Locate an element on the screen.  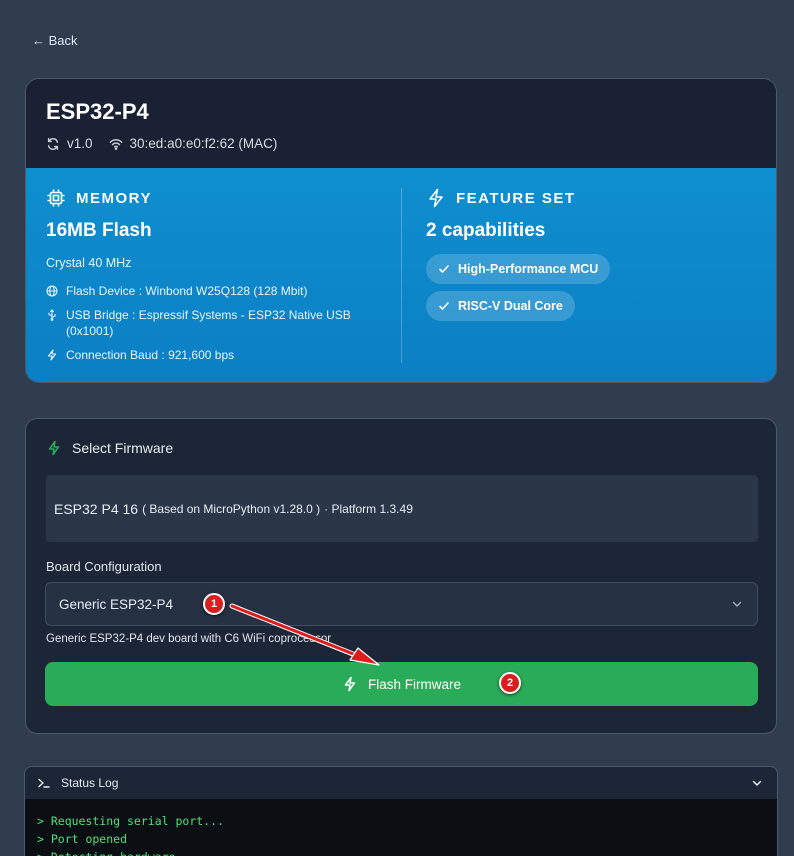
status-log-header: Status Log is located at coordinates (401, 783).